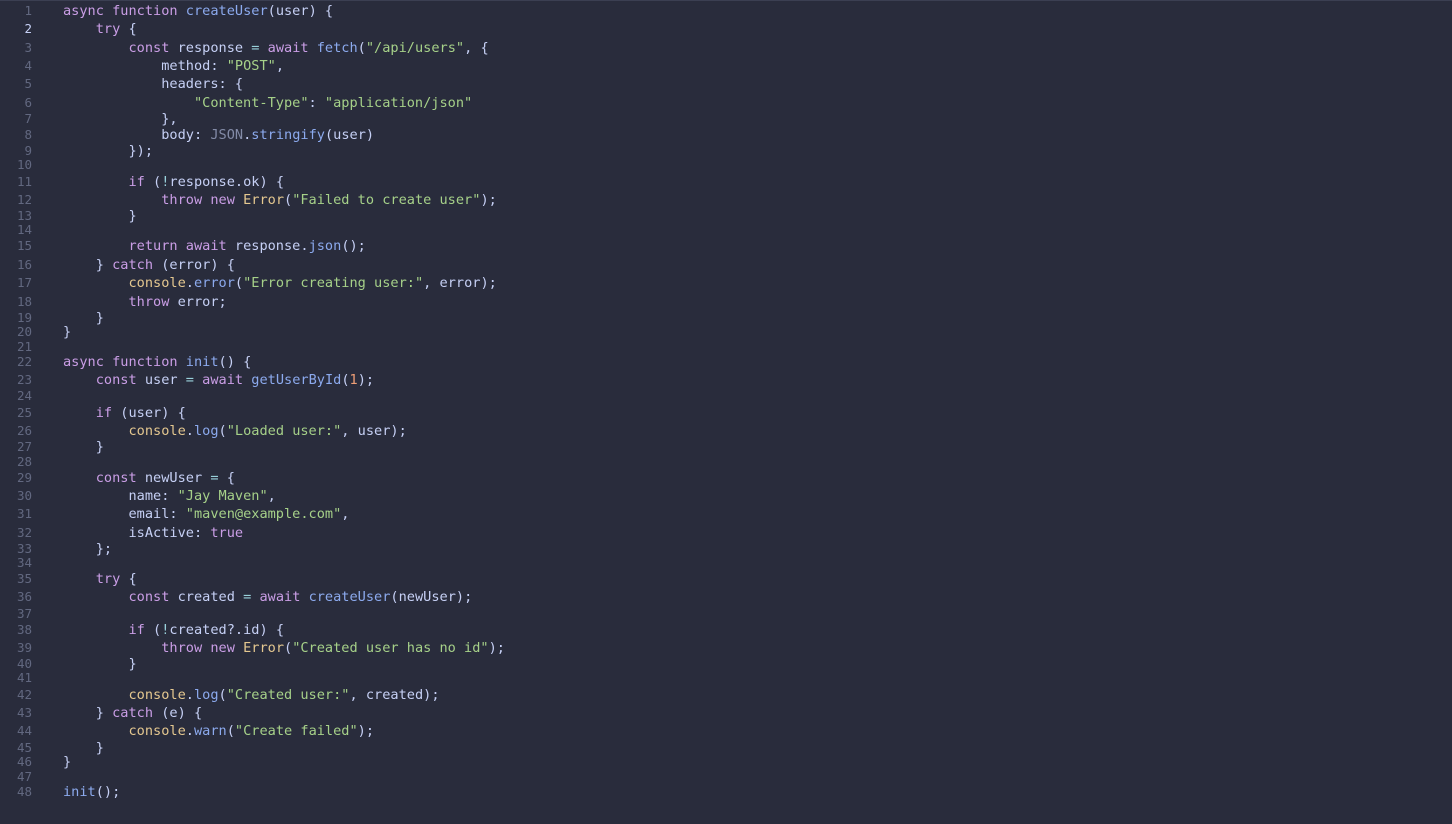 This screenshot has width=1452, height=824. Describe the element at coordinates (263, 200) in the screenshot. I see `code-token: Error` at that location.